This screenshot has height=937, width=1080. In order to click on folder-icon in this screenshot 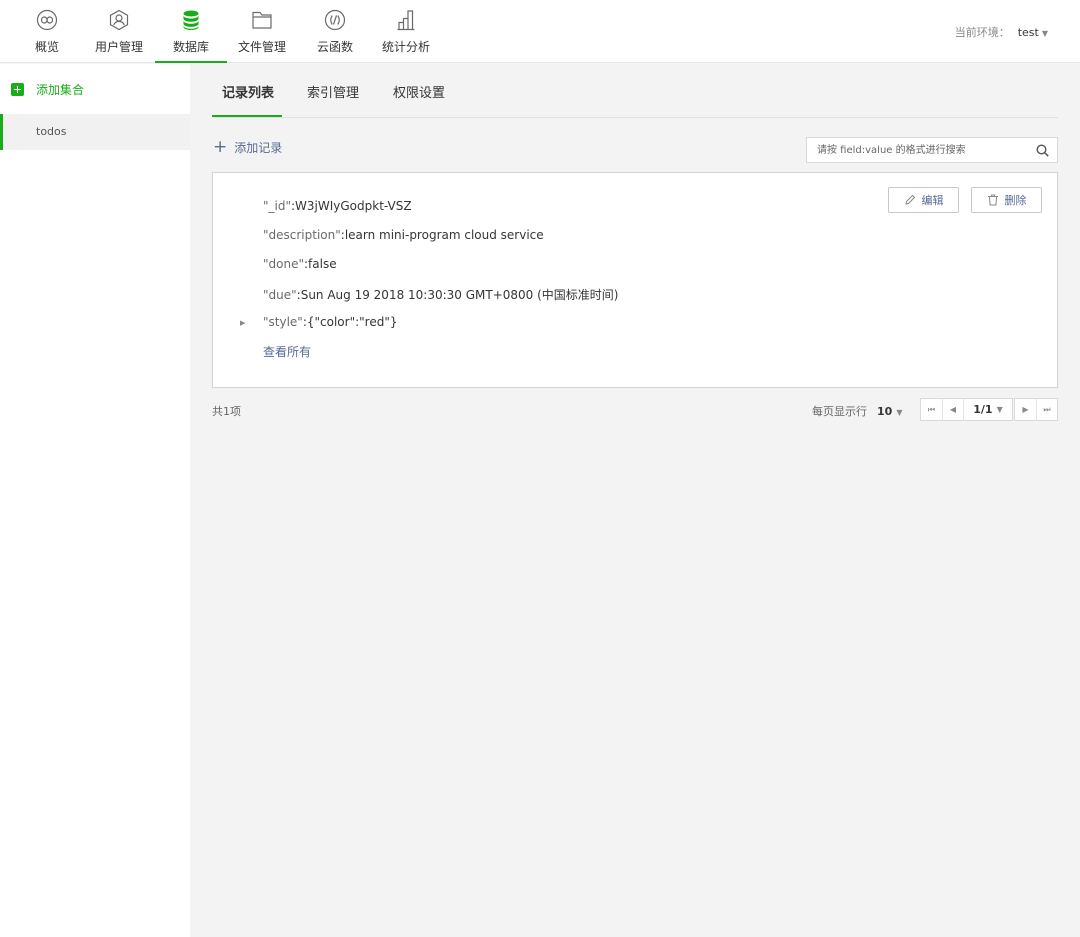, I will do `click(262, 20)`.